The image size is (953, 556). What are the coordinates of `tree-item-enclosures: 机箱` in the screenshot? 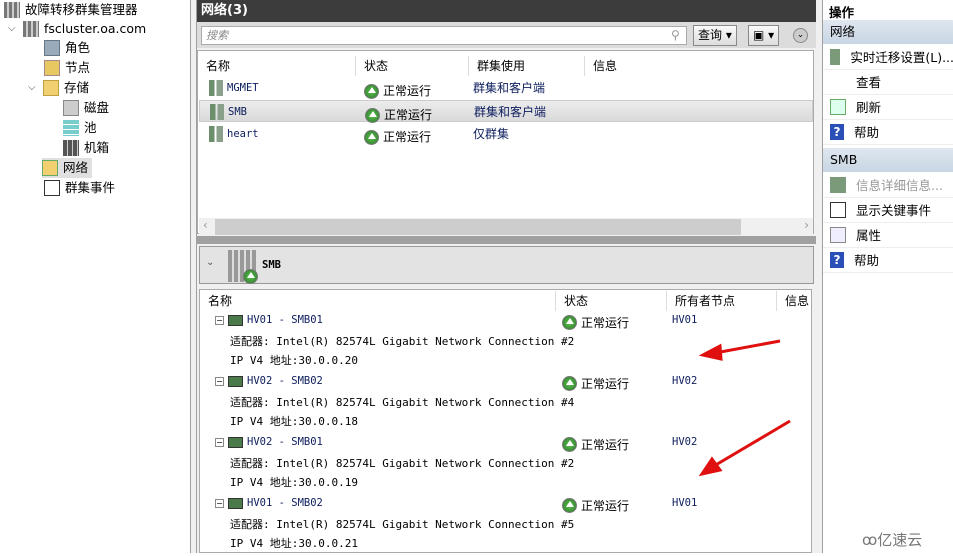 It's located at (86, 148).